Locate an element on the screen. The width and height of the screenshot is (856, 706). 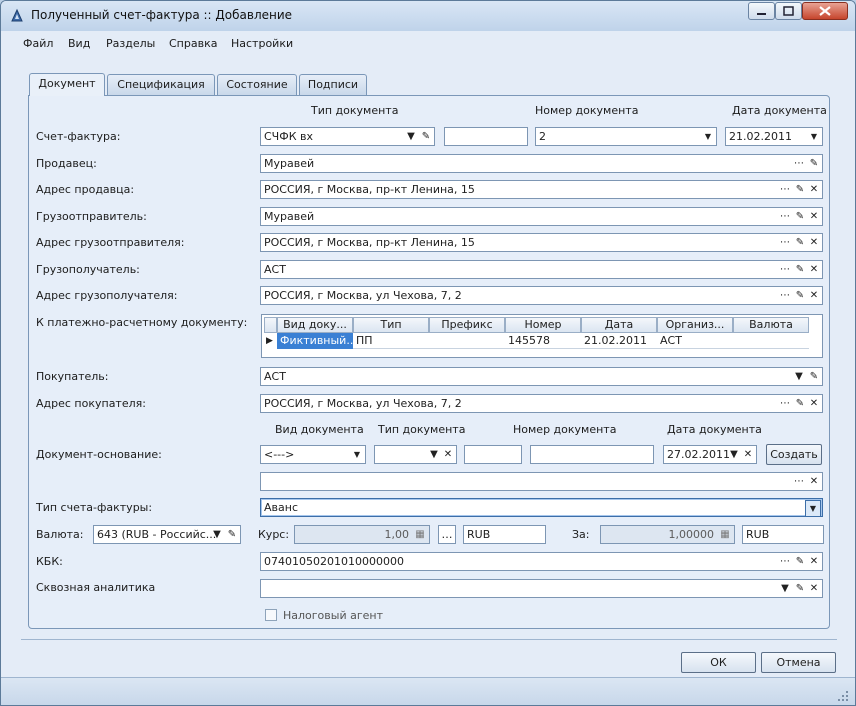
tax-agent-checkbox is located at coordinates (271, 615).